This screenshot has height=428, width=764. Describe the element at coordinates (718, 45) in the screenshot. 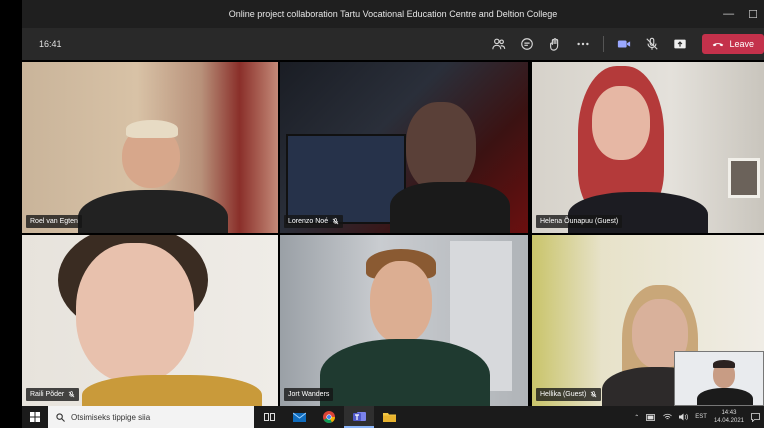

I see `phone-hangup-icon` at that location.